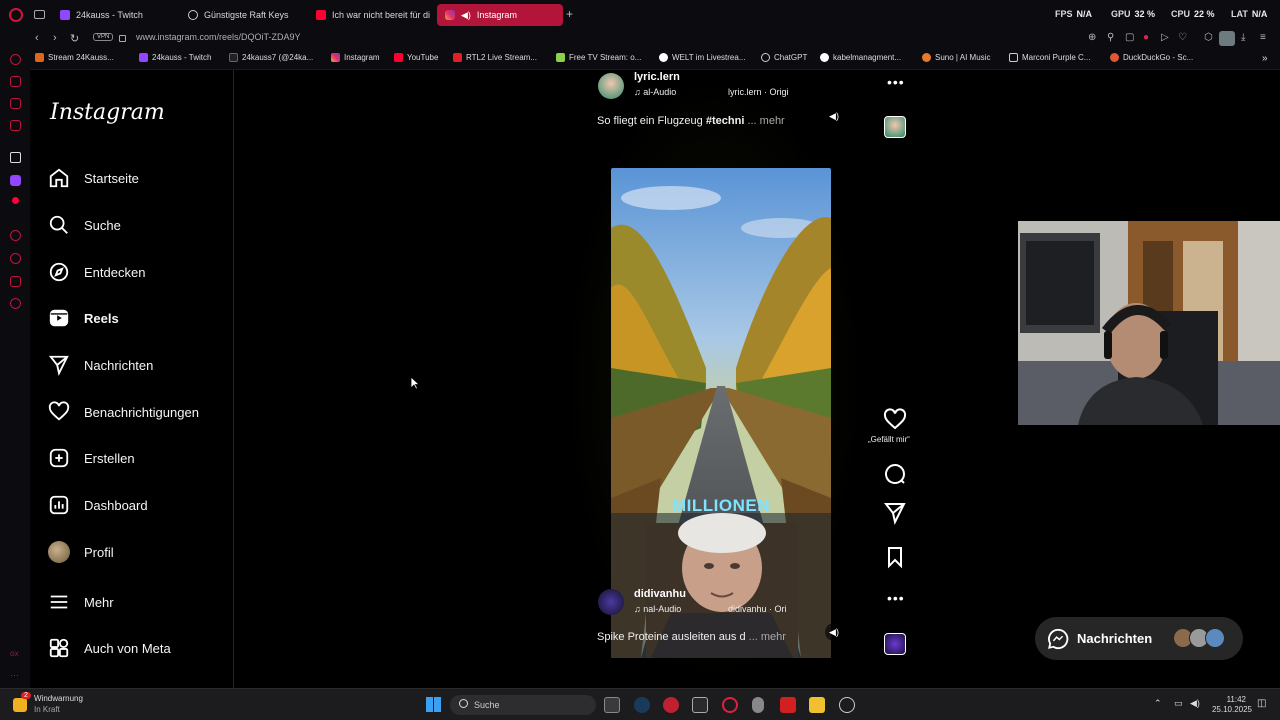 The image size is (1280, 720). What do you see at coordinates (416, 57) in the screenshot?
I see `bookmark-item: YouTube` at bounding box center [416, 57].